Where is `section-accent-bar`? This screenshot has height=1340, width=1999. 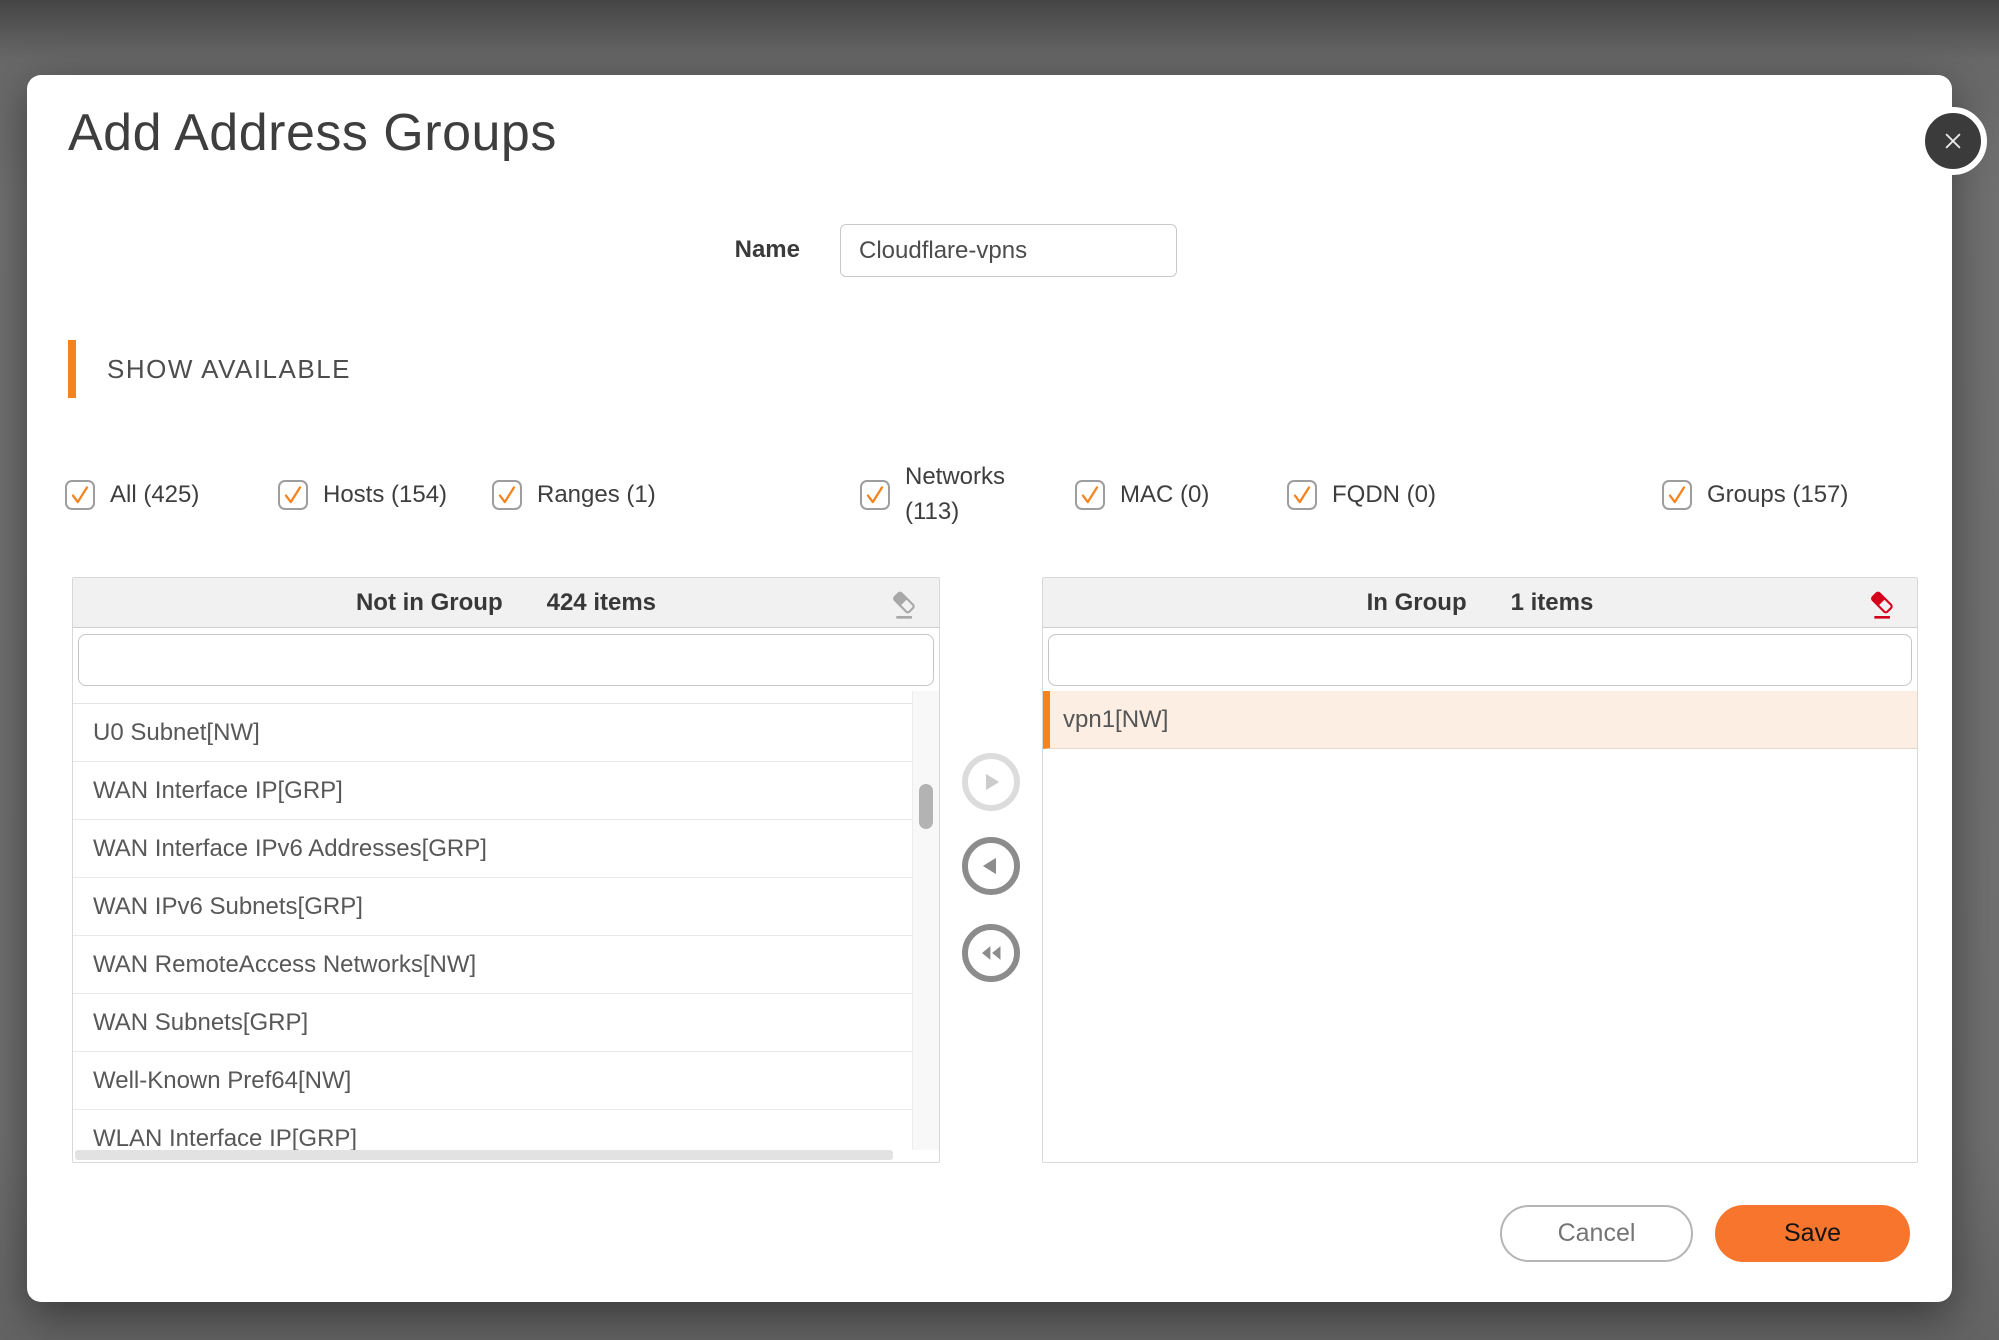 section-accent-bar is located at coordinates (72, 369).